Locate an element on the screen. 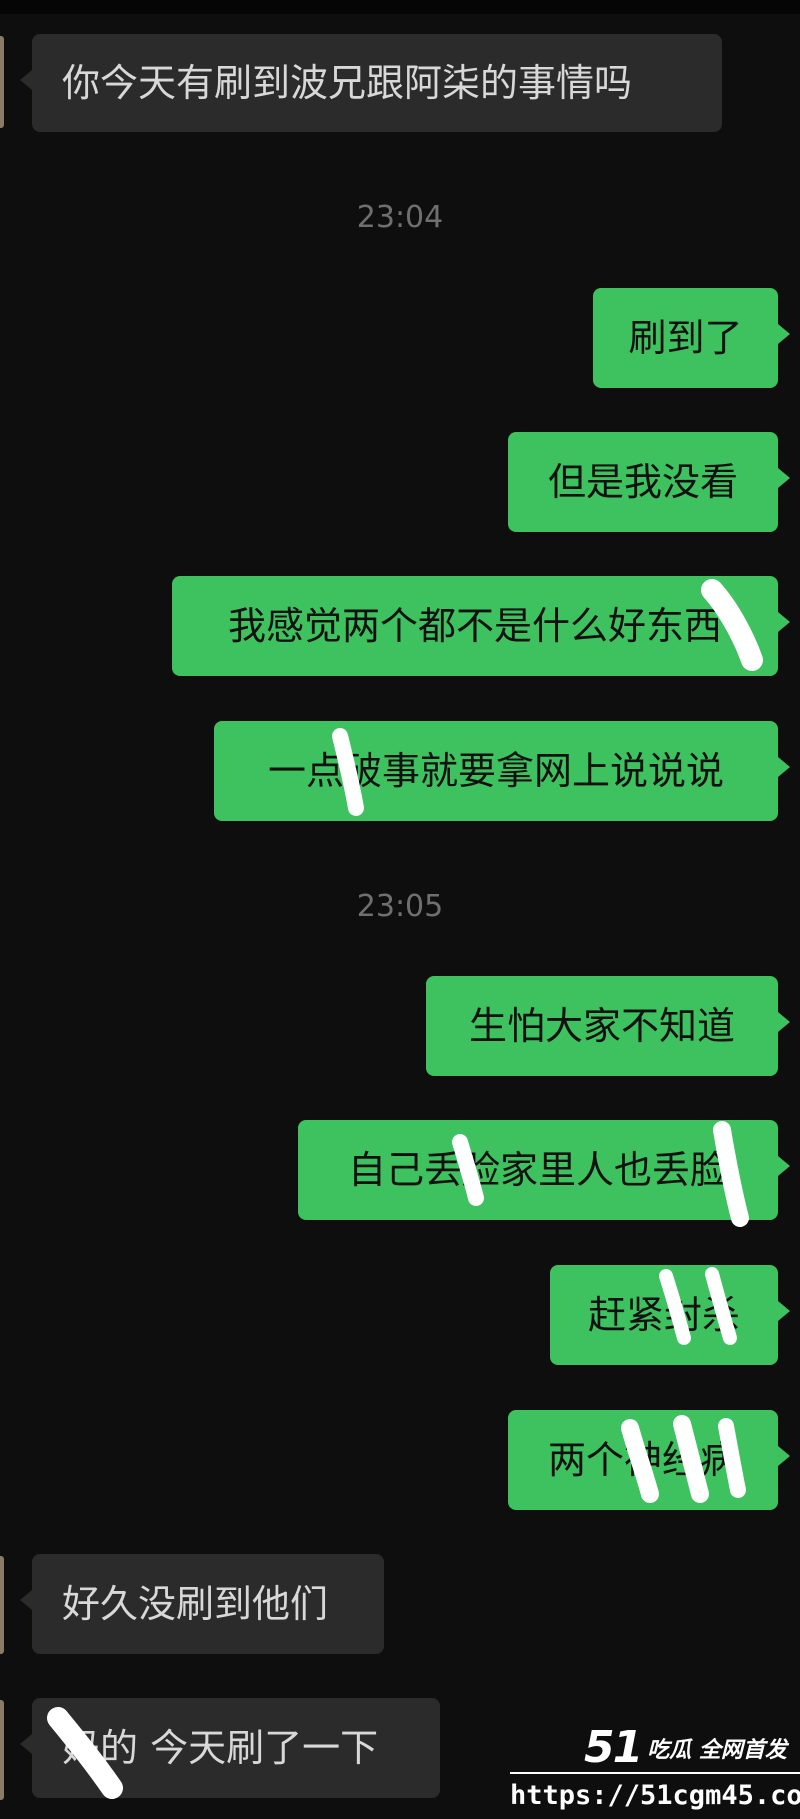 The image size is (800, 1819). message-bubble-received: 好久没刷到他们 is located at coordinates (202, 1604).